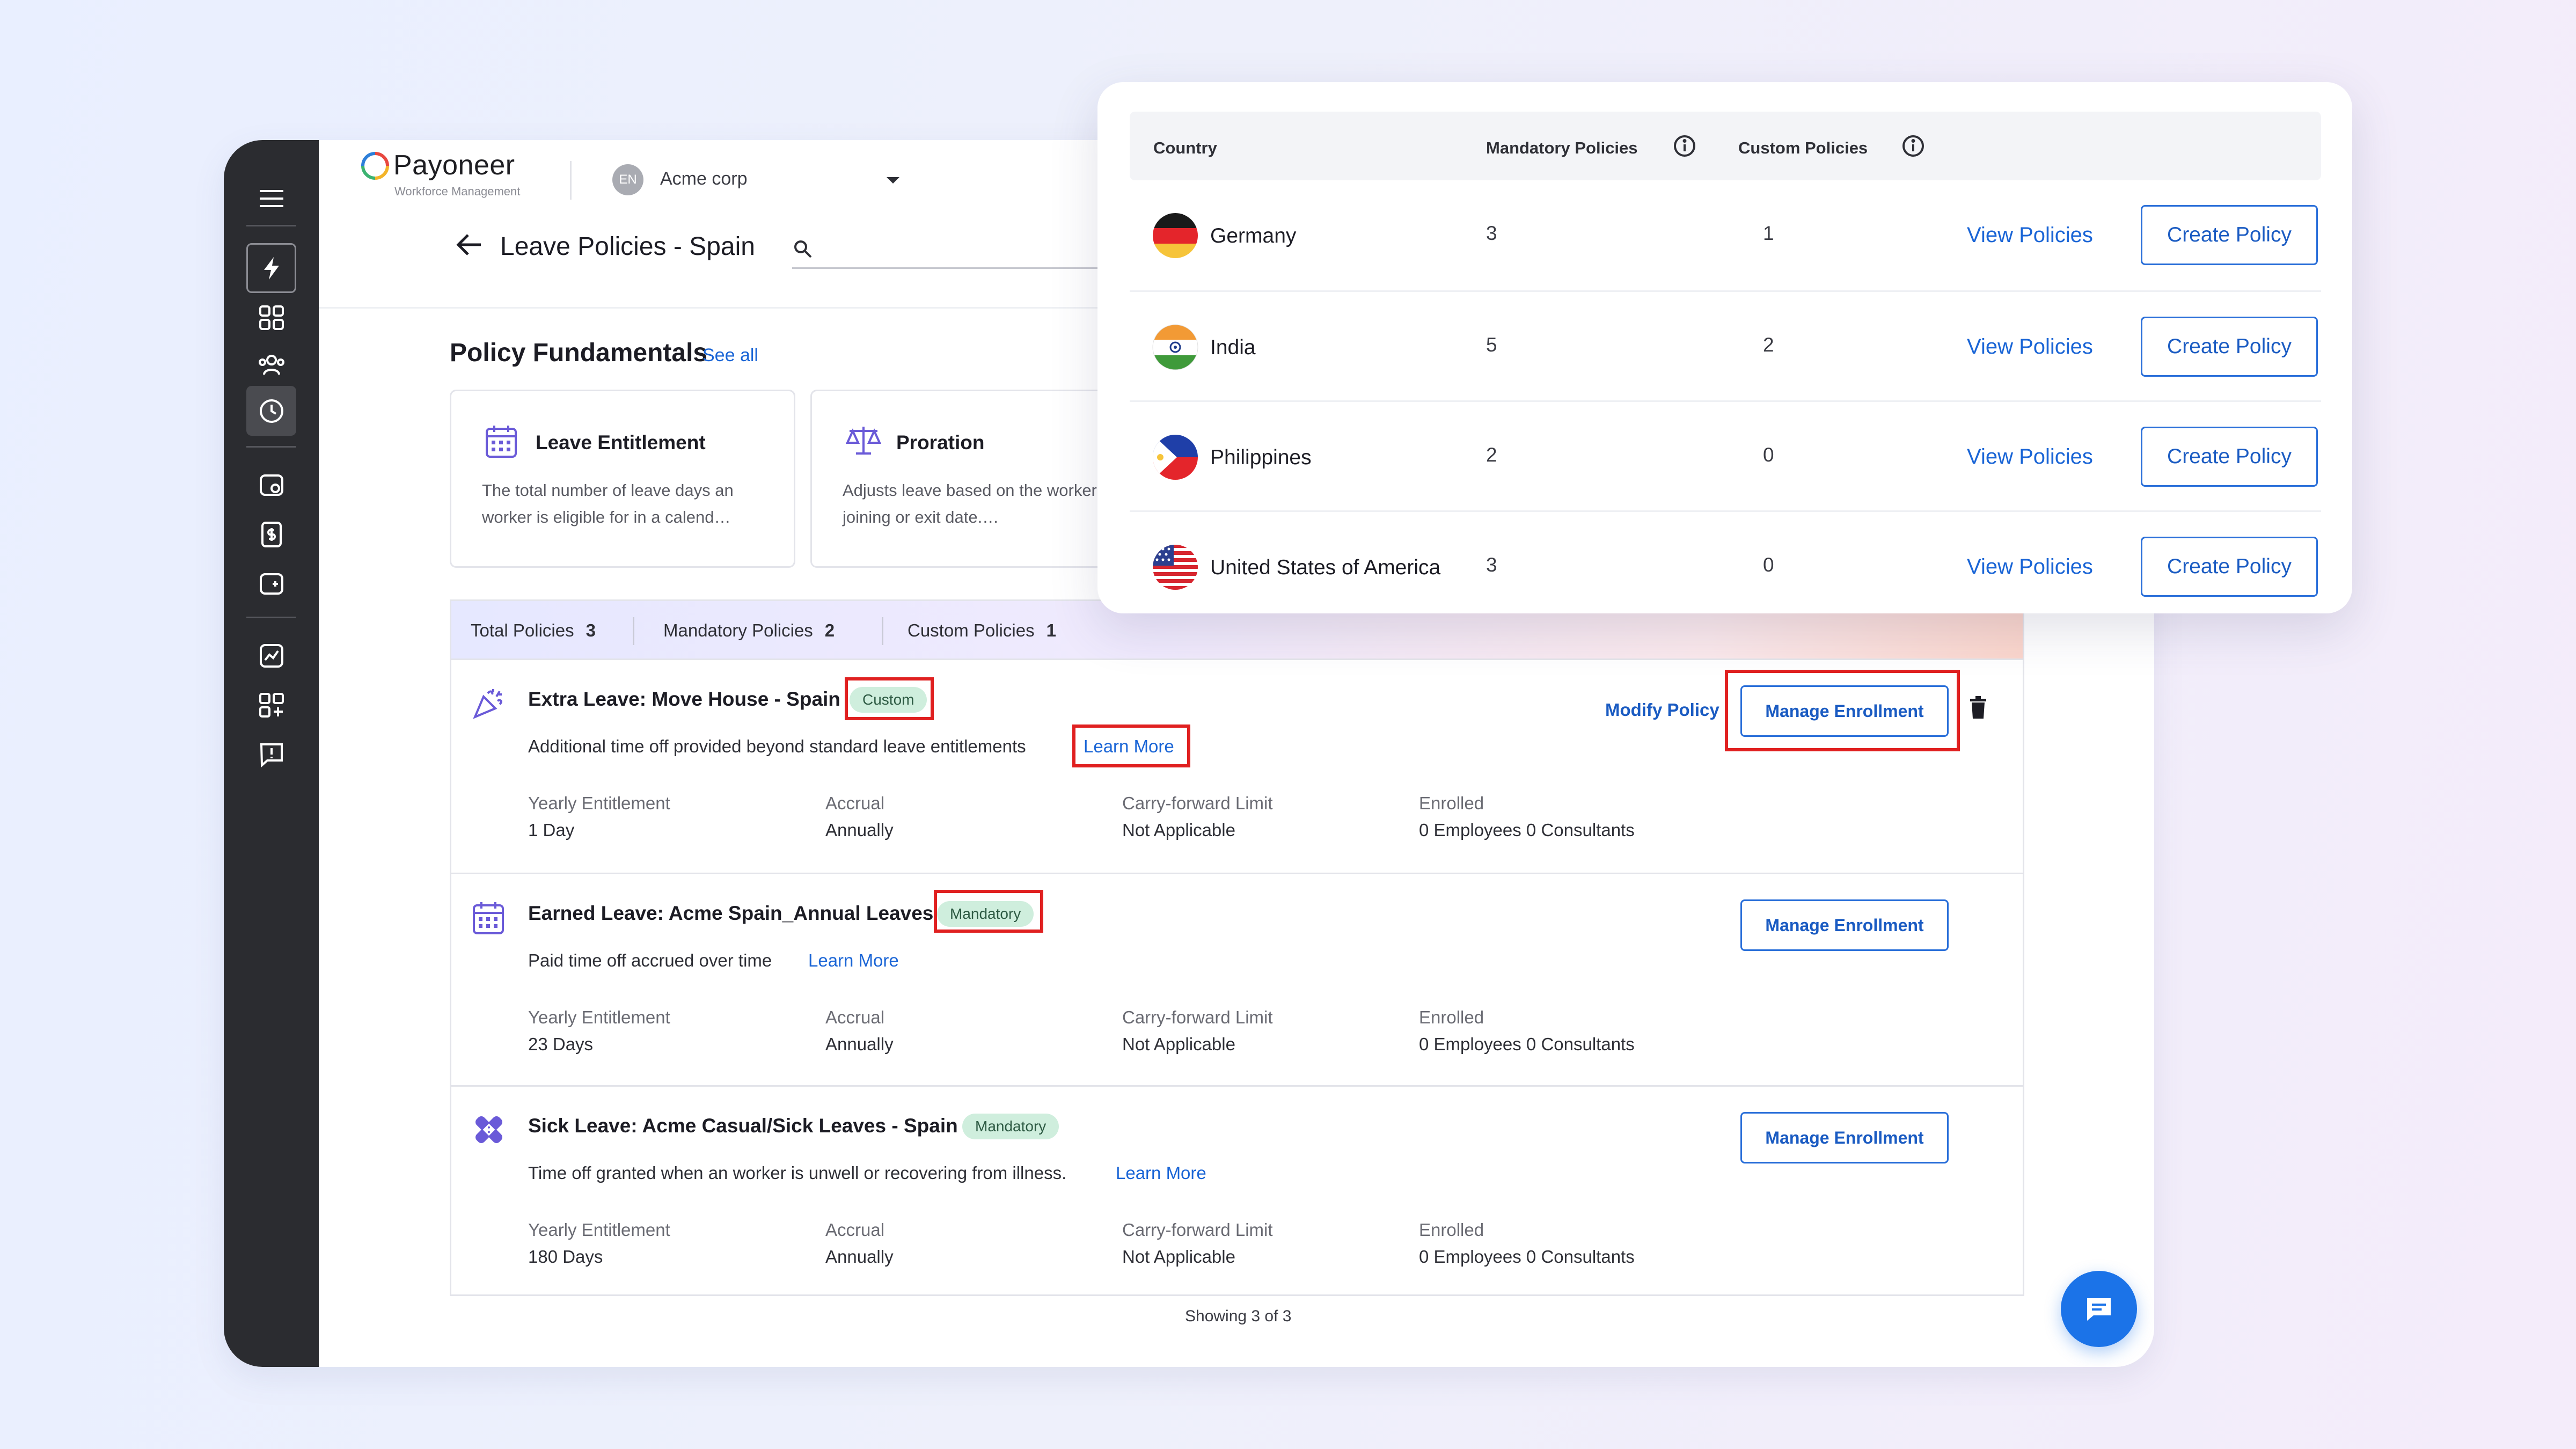  What do you see at coordinates (1261, 457) in the screenshot?
I see `country-name: Philippines` at bounding box center [1261, 457].